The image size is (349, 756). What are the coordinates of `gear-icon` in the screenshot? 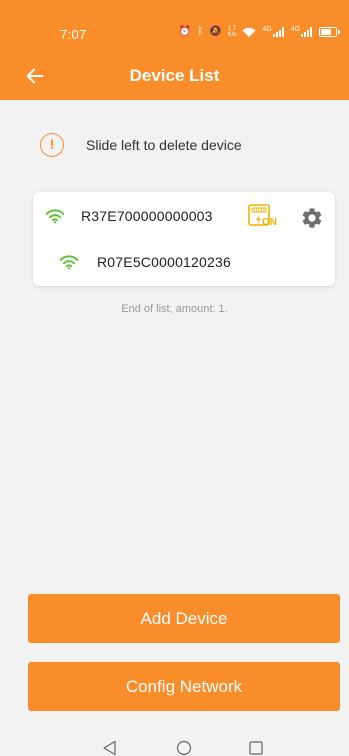 It's located at (312, 218).